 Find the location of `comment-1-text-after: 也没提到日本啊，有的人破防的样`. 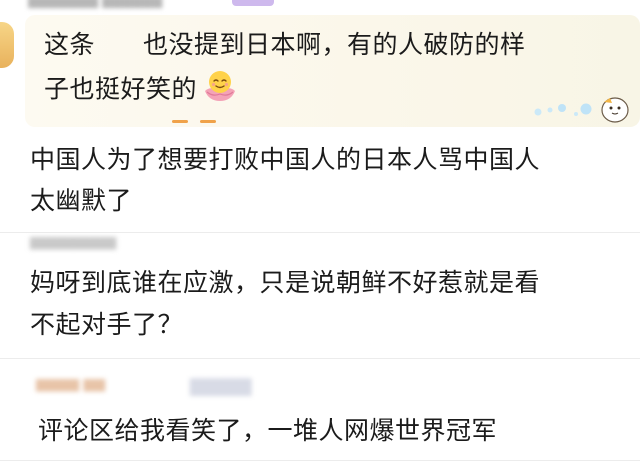

comment-1-text-after: 也没提到日本啊，有的人破防的样 is located at coordinates (334, 44).